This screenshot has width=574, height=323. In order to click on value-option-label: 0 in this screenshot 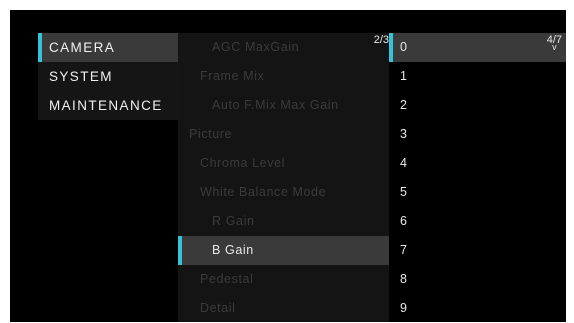, I will do `click(403, 47)`.